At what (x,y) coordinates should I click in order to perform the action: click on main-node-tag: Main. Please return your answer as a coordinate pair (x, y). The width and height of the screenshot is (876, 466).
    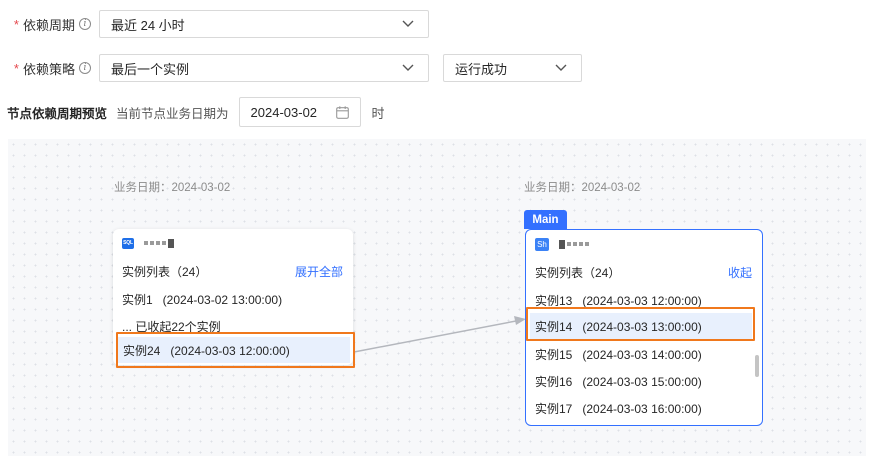
    Looking at the image, I should click on (545, 219).